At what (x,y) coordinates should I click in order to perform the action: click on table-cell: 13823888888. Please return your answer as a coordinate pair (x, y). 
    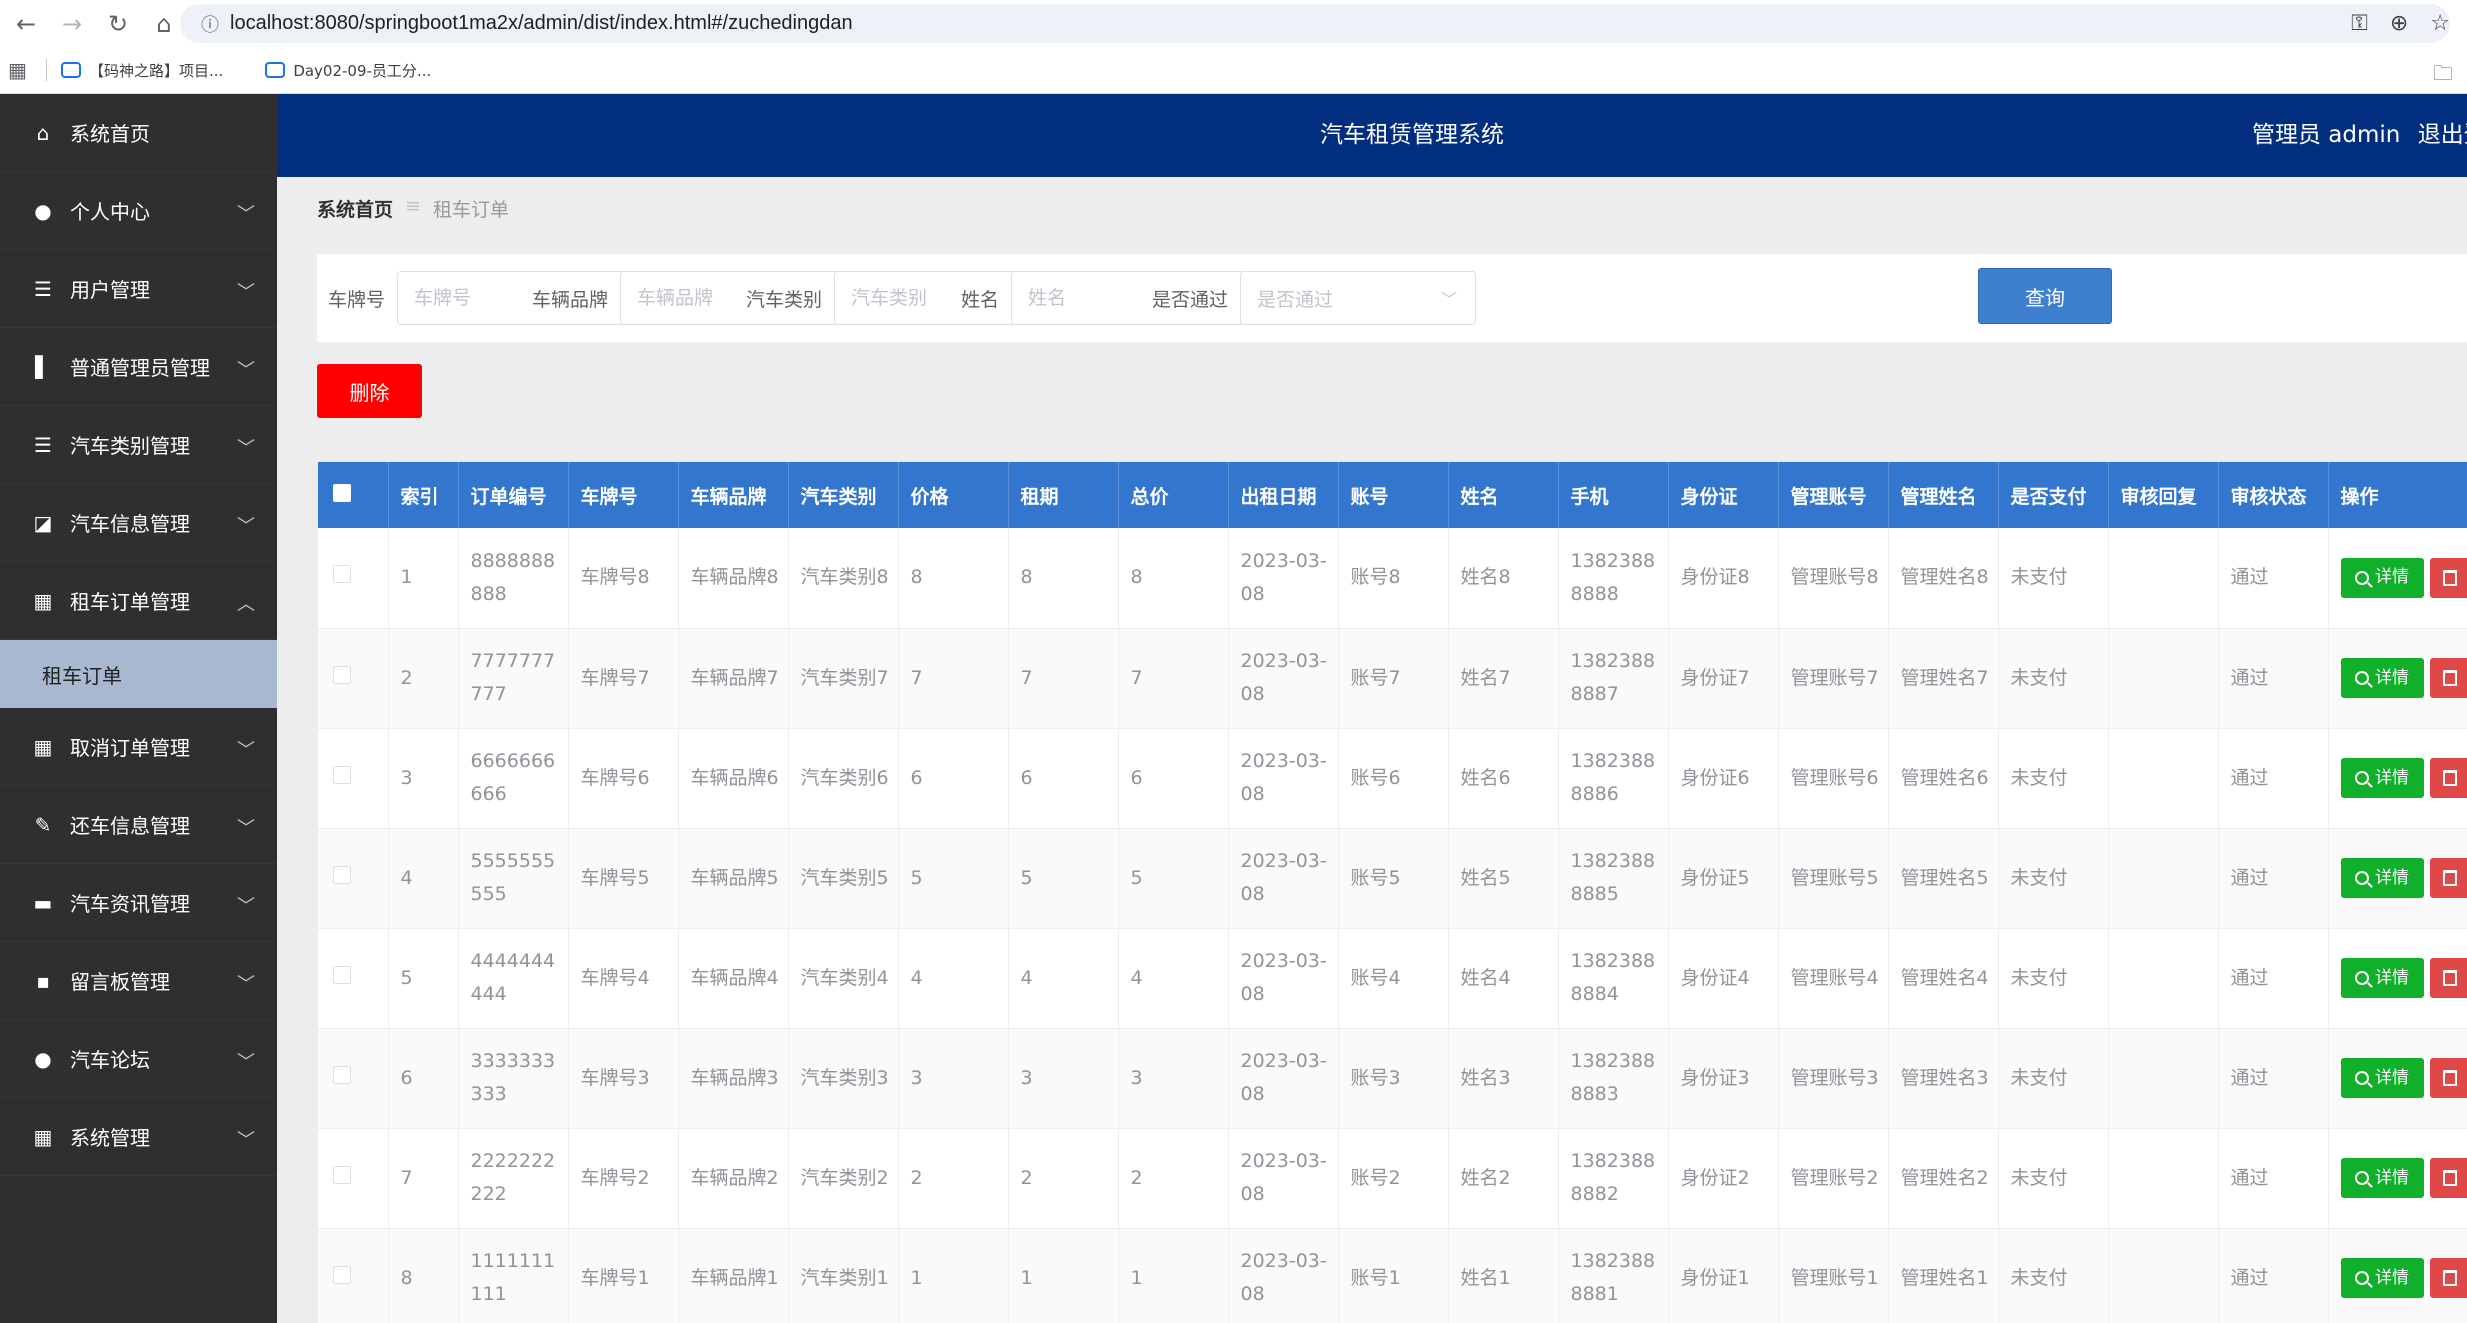
    Looking at the image, I should click on (1613, 578).